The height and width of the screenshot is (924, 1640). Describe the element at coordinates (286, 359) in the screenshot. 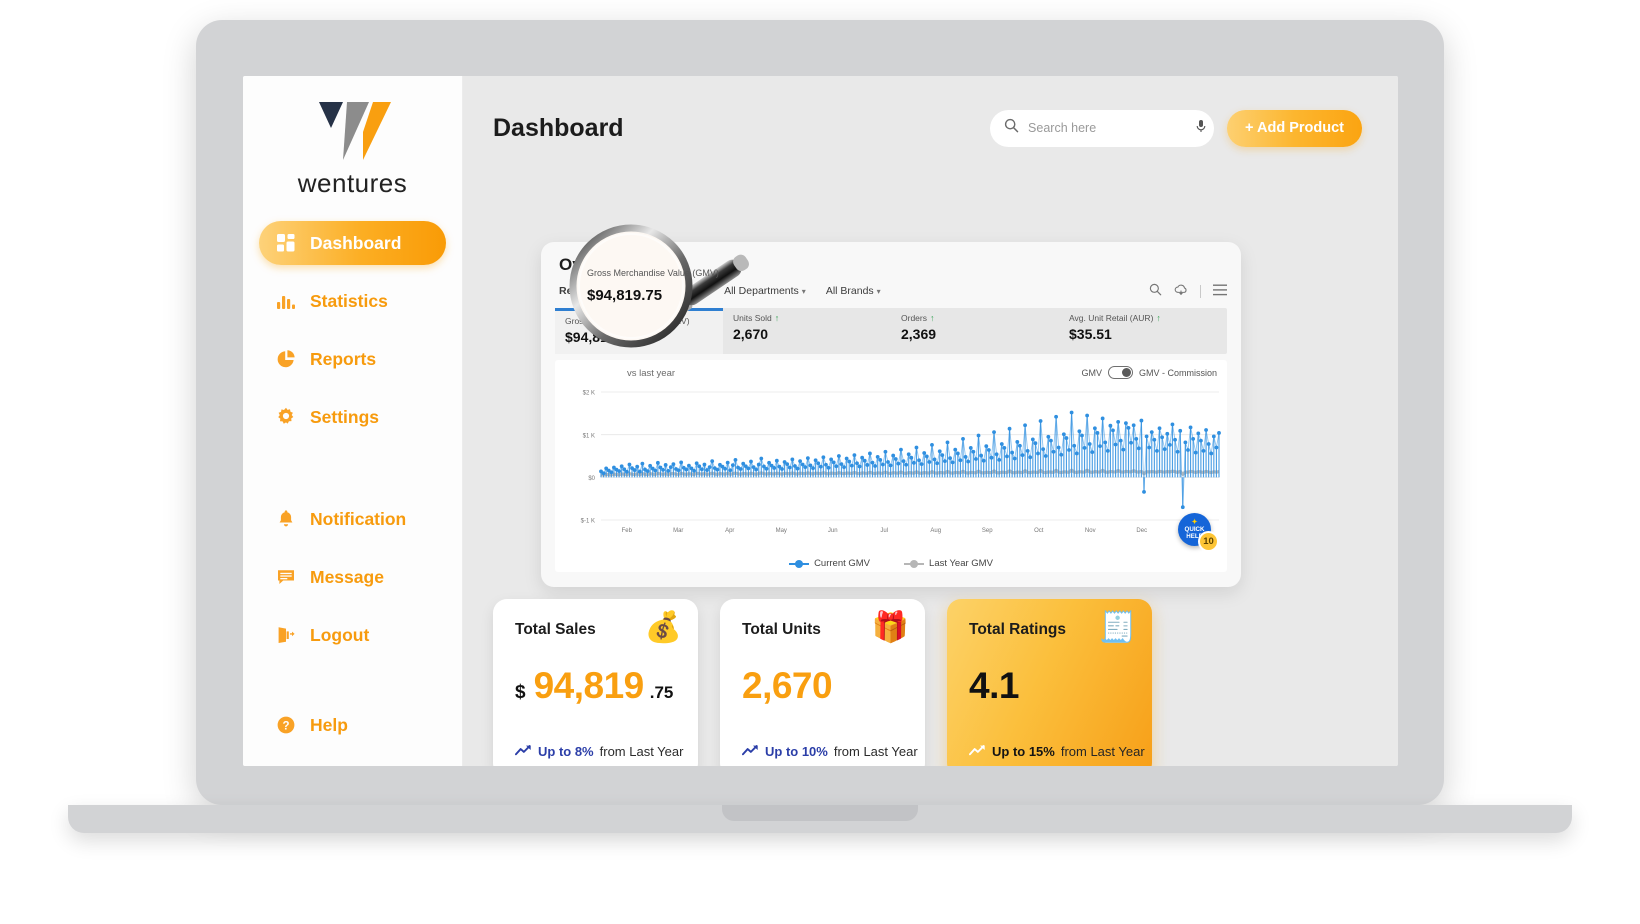

I see `pie-chart-icon` at that location.